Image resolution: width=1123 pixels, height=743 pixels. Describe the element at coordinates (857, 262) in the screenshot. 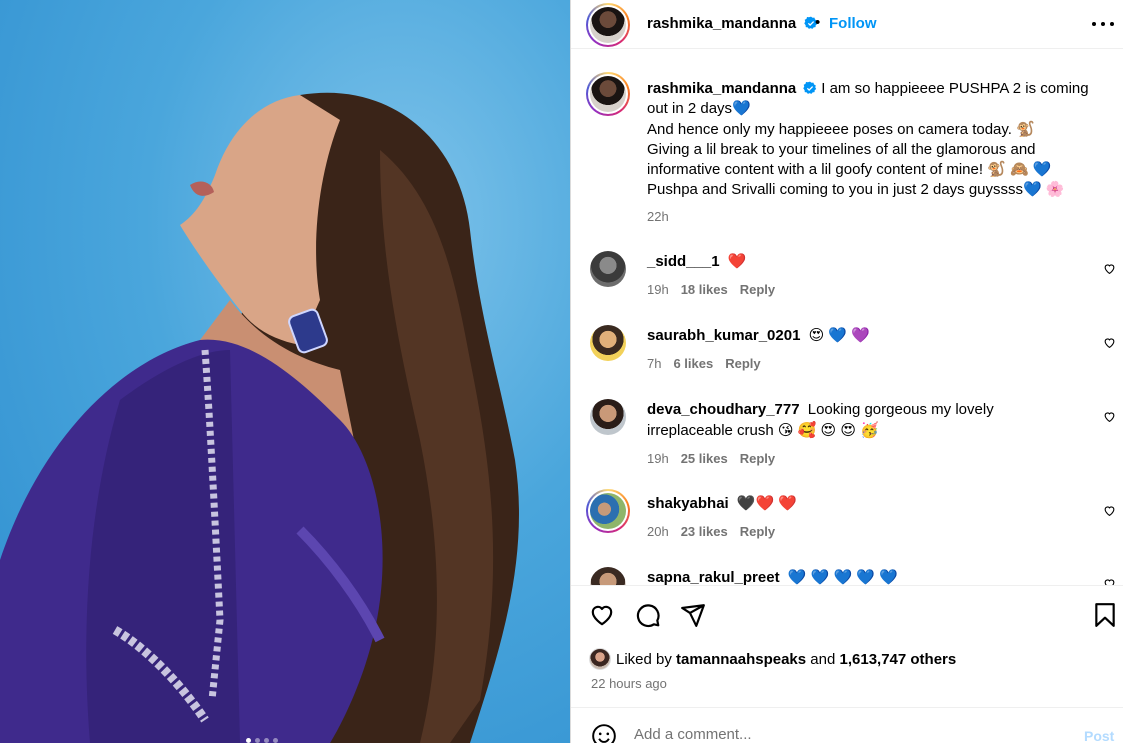

I see `comment-text: _sidd___1 ❤️` at that location.